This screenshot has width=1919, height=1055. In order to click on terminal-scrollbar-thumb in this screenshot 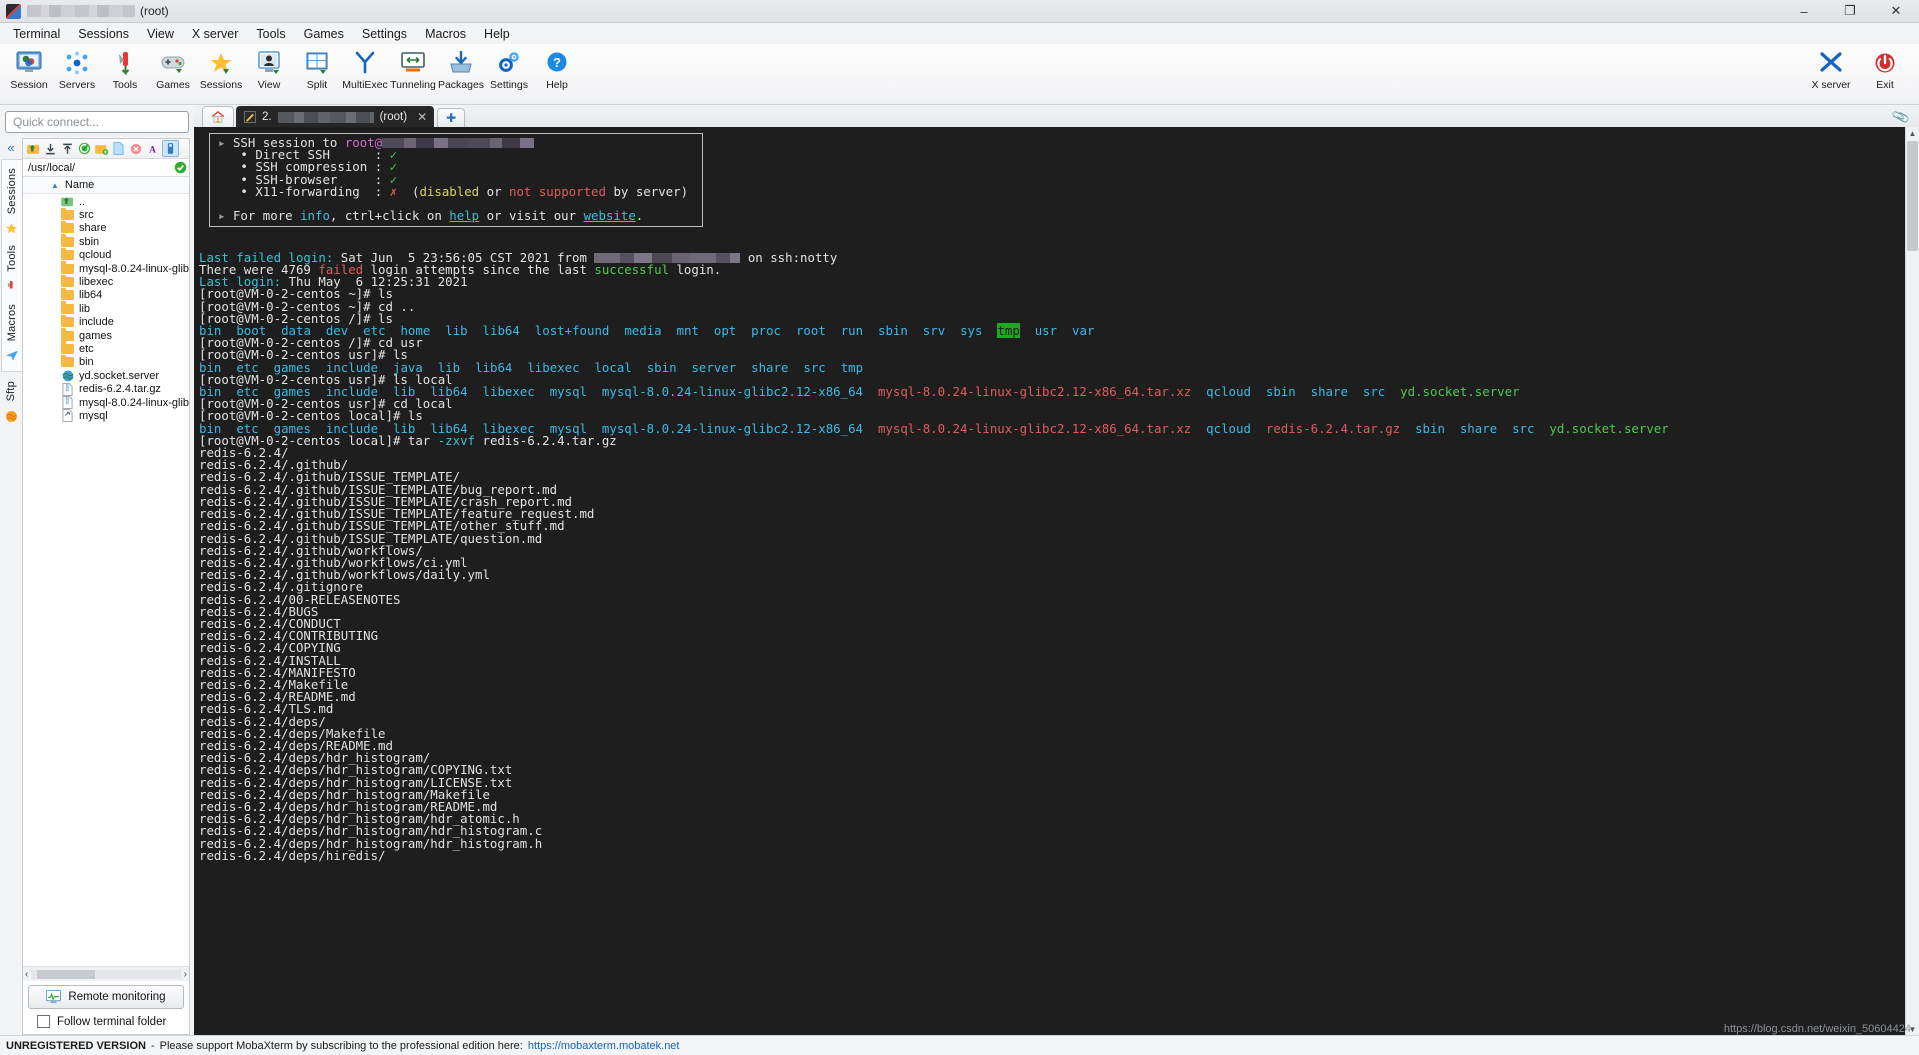, I will do `click(1912, 196)`.